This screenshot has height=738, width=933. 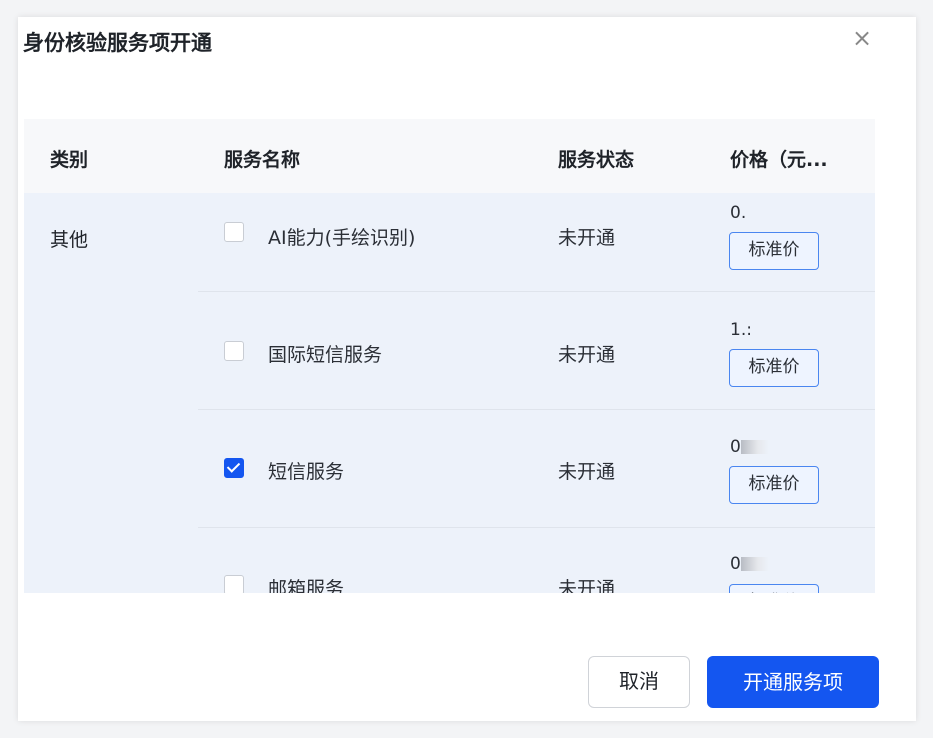 I want to click on service-price: 1.:, so click(x=741, y=330).